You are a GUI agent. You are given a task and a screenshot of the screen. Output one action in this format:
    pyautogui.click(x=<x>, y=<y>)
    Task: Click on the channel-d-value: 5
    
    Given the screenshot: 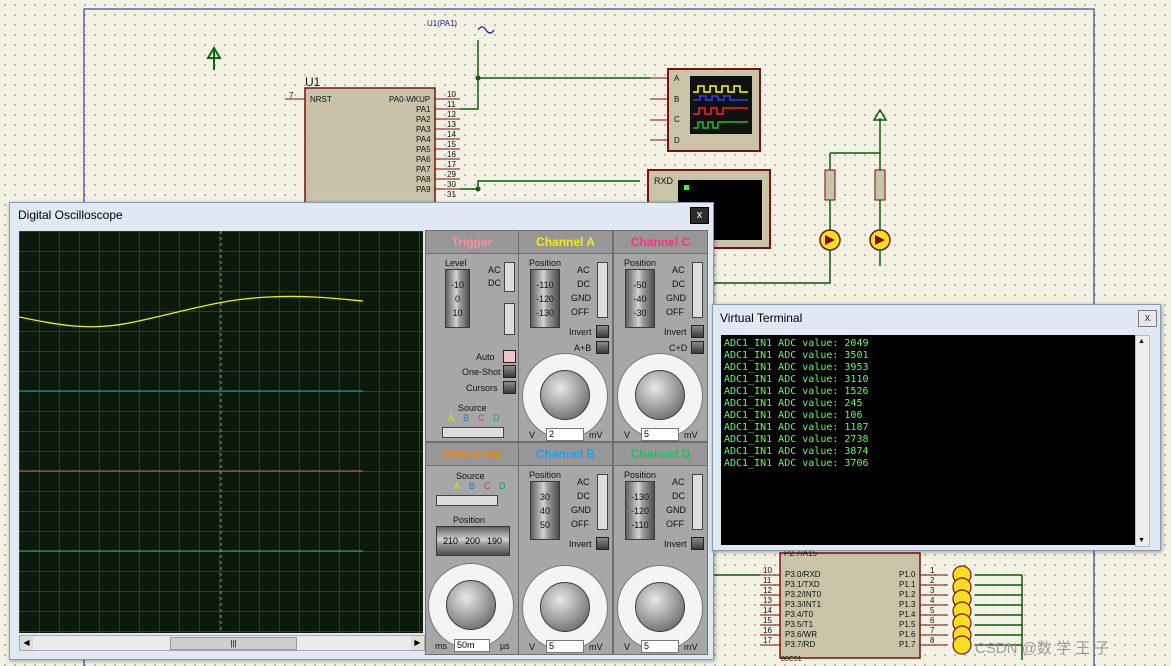 What is the action you would take?
    pyautogui.click(x=660, y=646)
    